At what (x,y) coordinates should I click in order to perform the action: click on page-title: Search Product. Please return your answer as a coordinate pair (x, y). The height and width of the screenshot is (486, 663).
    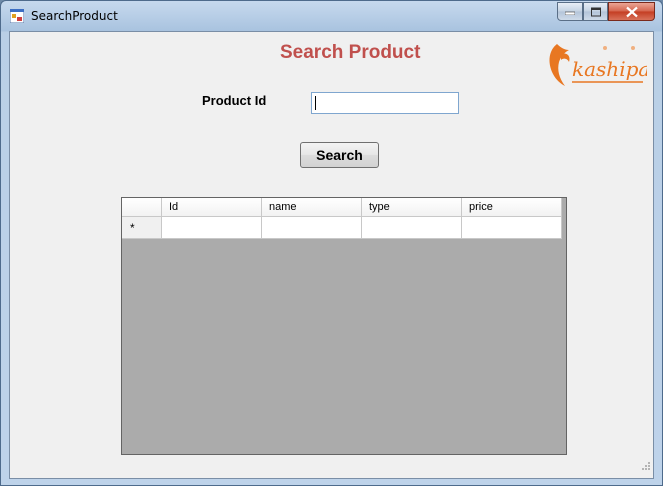
    Looking at the image, I should click on (350, 52).